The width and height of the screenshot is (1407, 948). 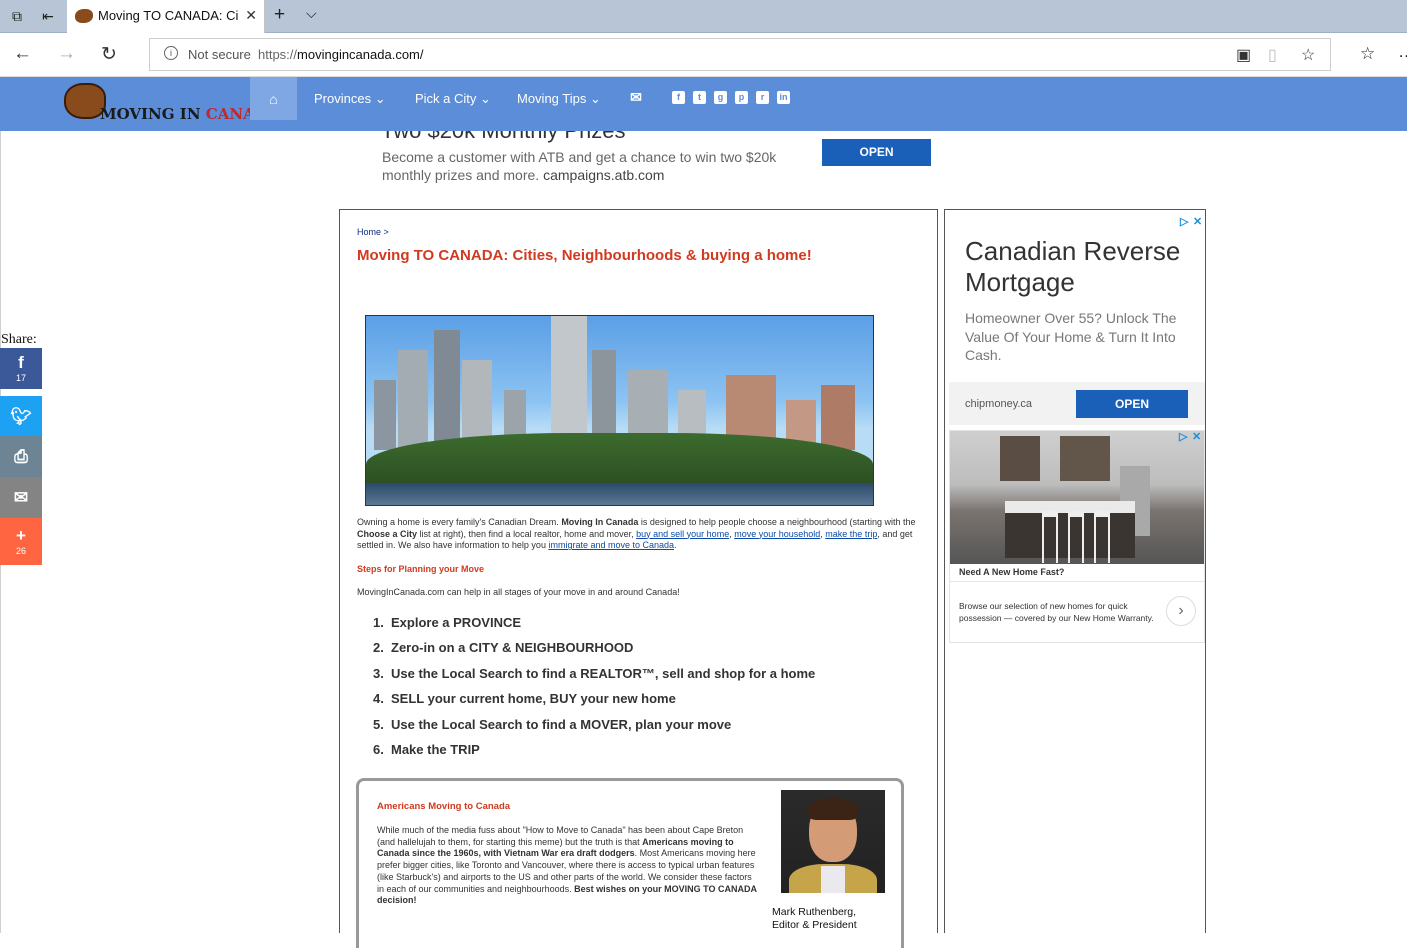 What do you see at coordinates (1272, 55) in the screenshot?
I see `reading-view-icon: ▯` at bounding box center [1272, 55].